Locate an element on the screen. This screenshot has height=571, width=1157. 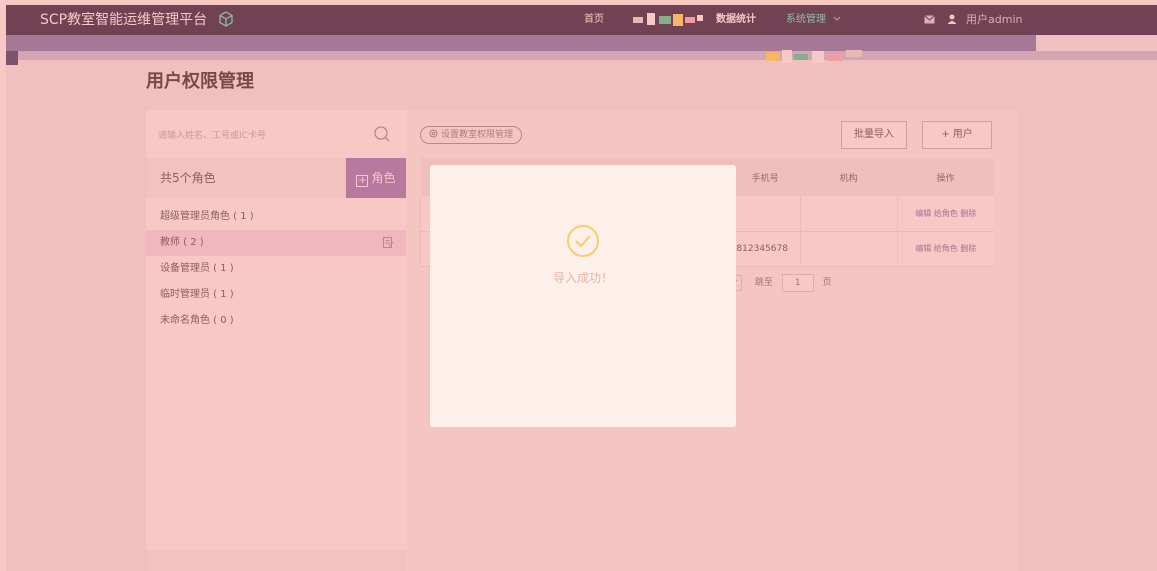
toast-message: 导入成功！ is located at coordinates (582, 278).